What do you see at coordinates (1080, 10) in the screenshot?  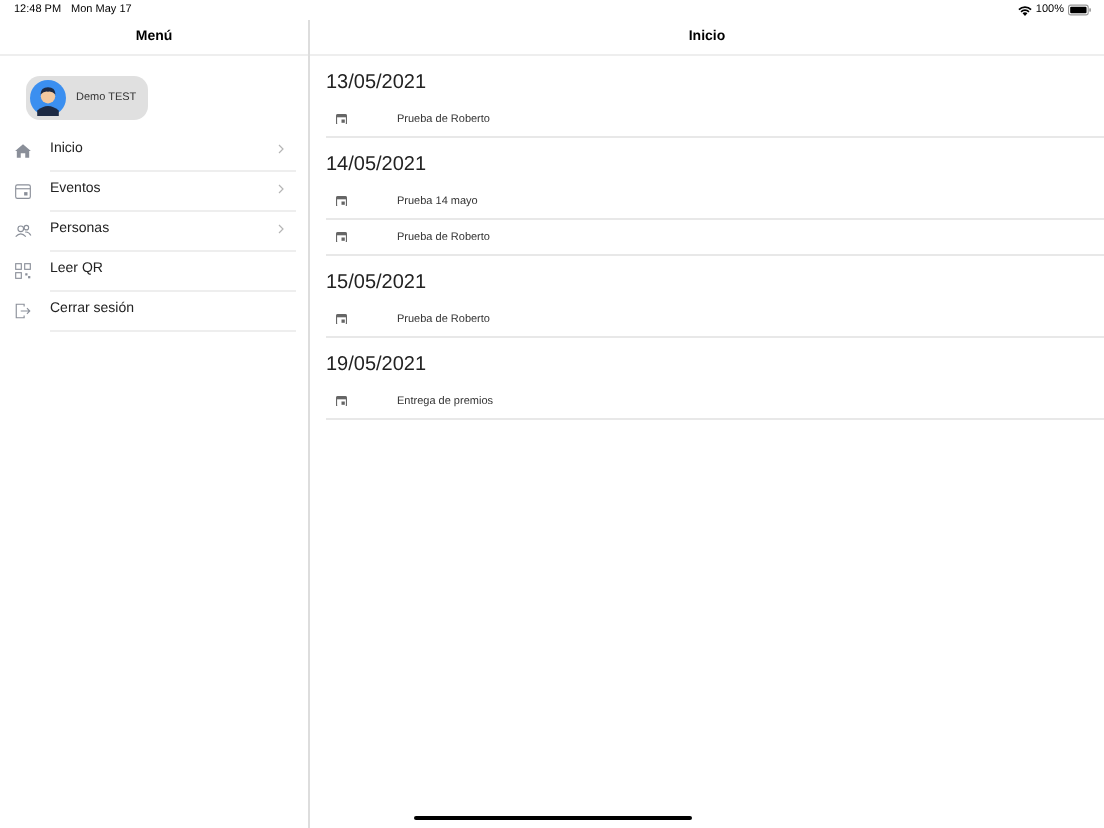 I see `battery-icon` at bounding box center [1080, 10].